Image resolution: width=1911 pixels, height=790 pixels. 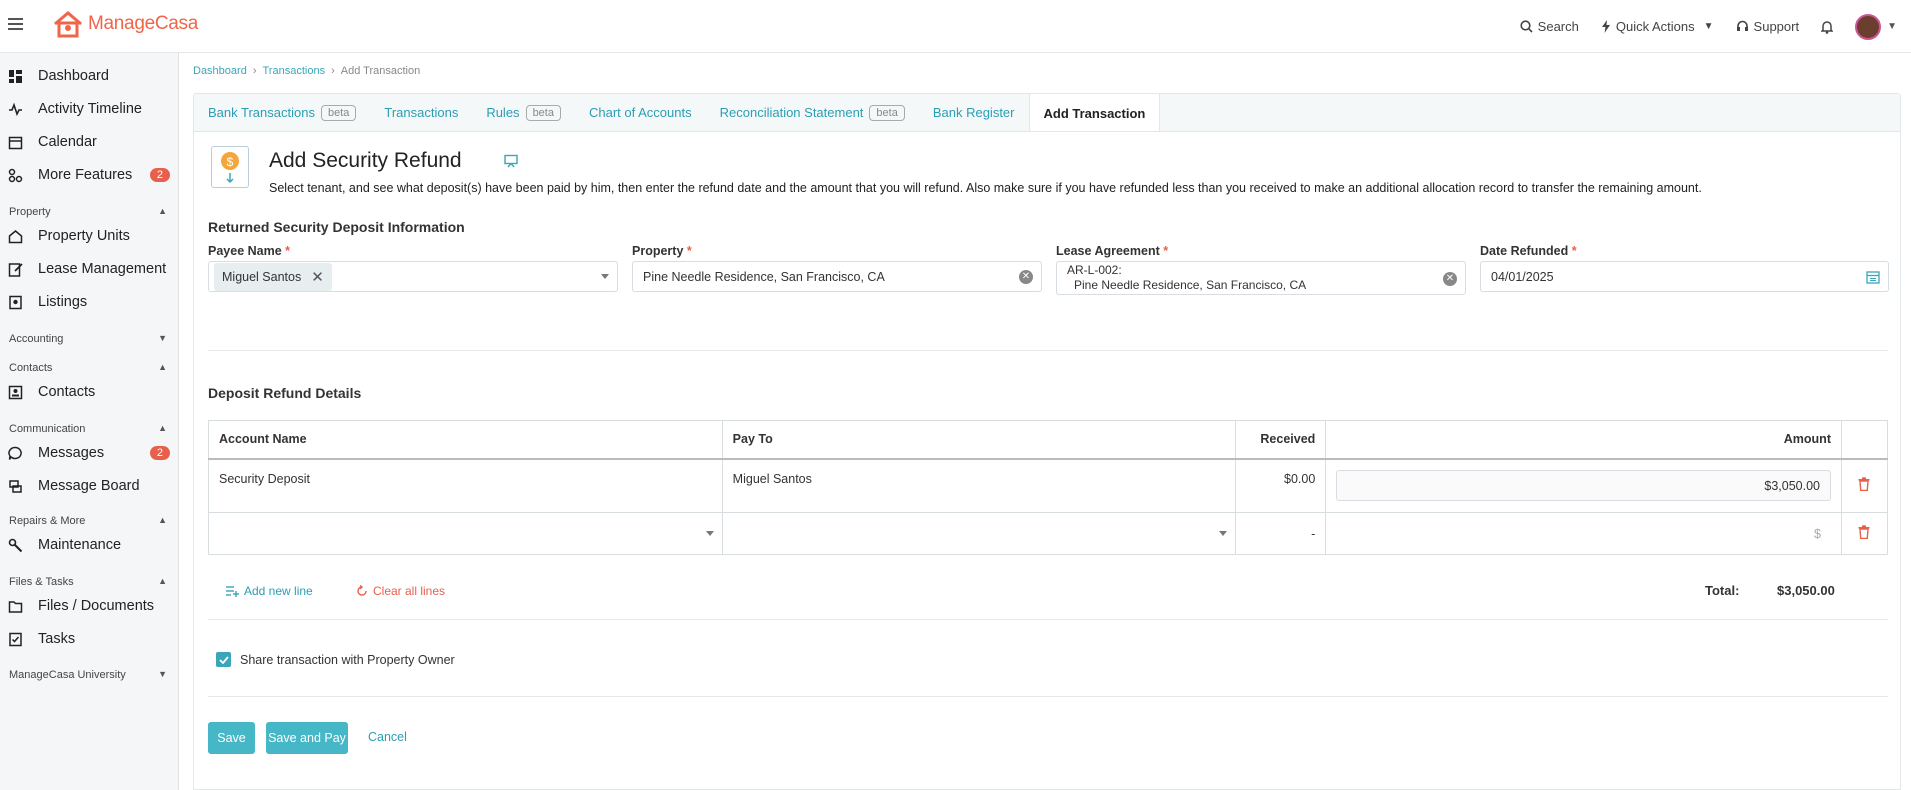 What do you see at coordinates (387, 737) in the screenshot?
I see `cancel-button: Cancel` at bounding box center [387, 737].